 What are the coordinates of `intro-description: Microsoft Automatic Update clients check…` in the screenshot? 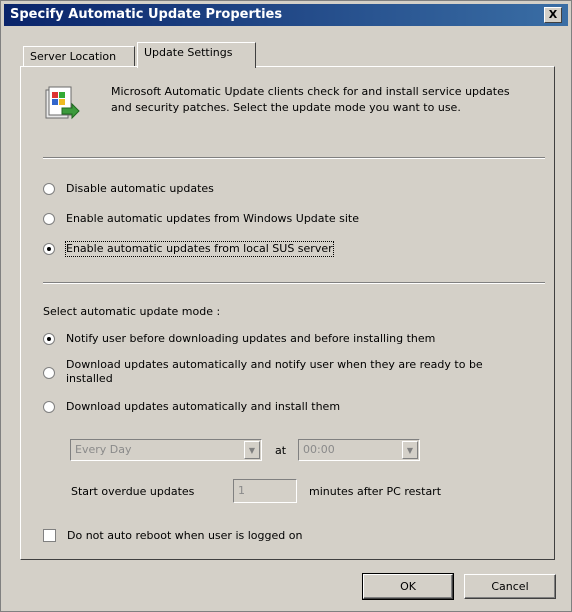 It's located at (310, 99).